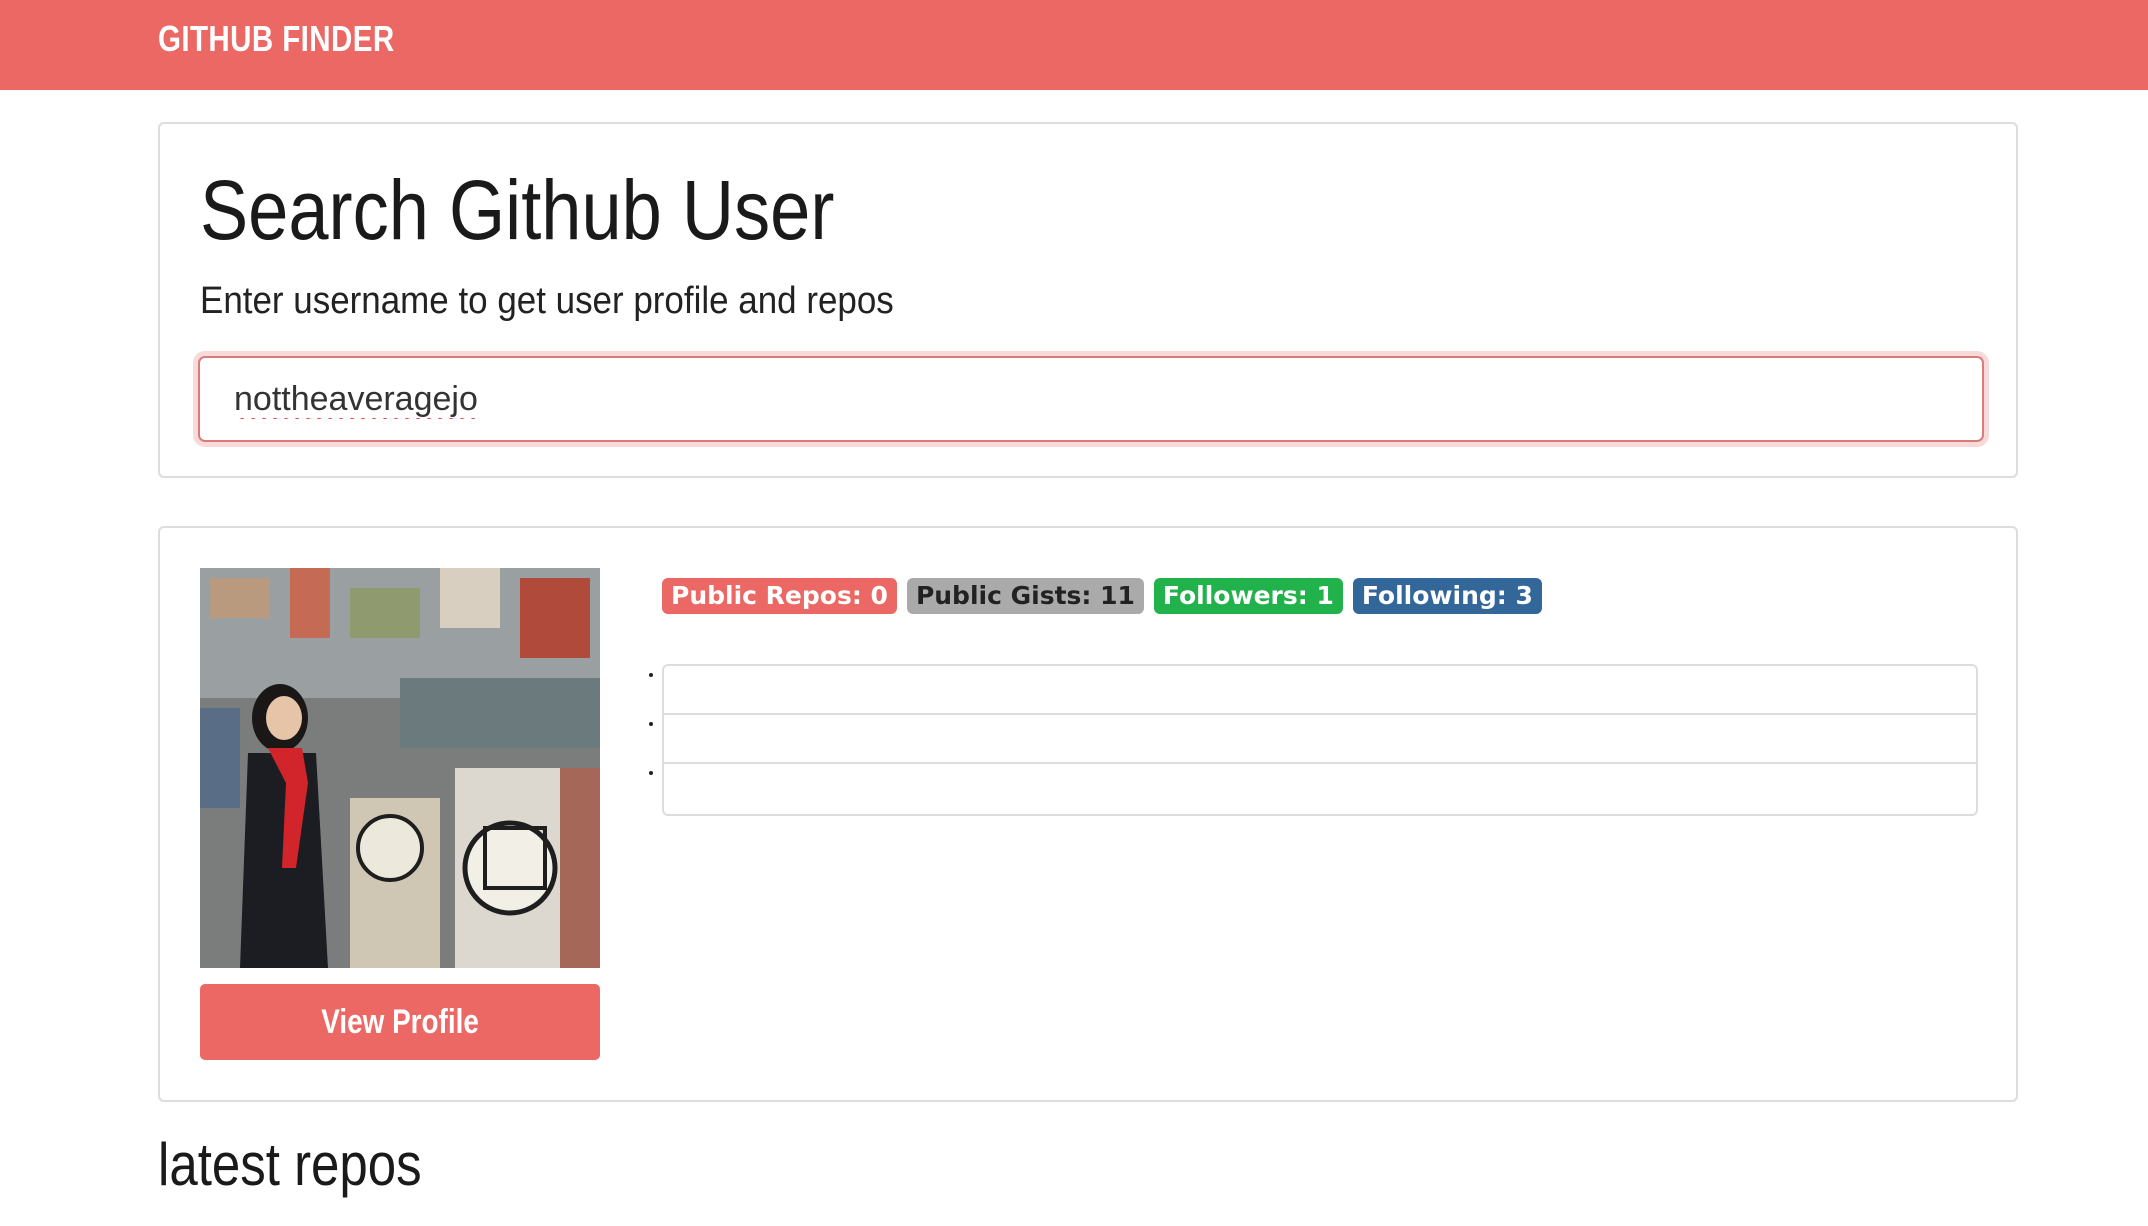  Describe the element at coordinates (1074, 45) in the screenshot. I see `navbar: GITHUB FINDER` at that location.